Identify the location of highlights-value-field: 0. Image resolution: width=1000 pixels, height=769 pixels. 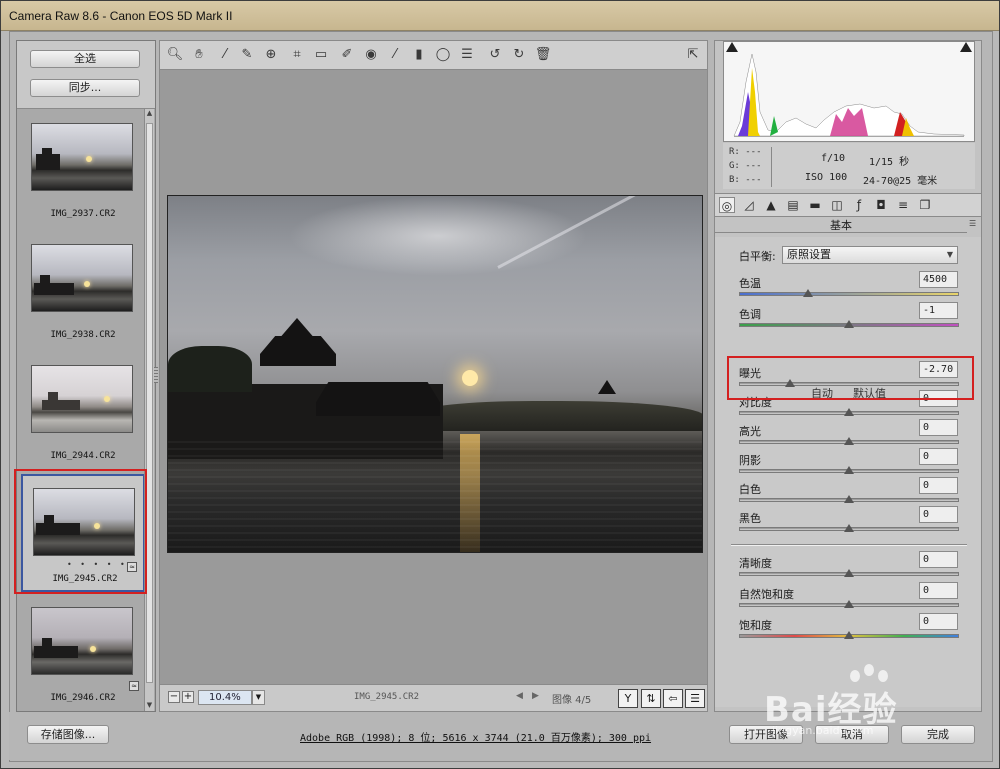
(938, 427).